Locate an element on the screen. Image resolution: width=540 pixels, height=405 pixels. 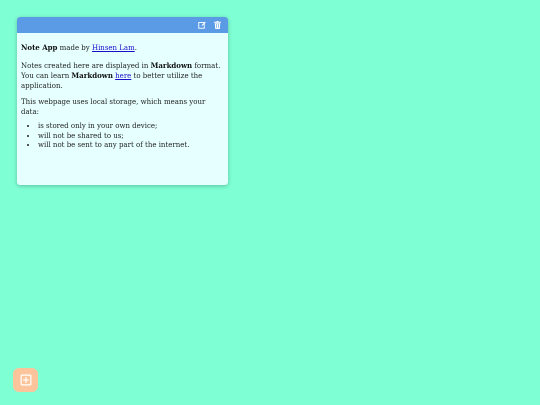
note-header is located at coordinates (122, 25).